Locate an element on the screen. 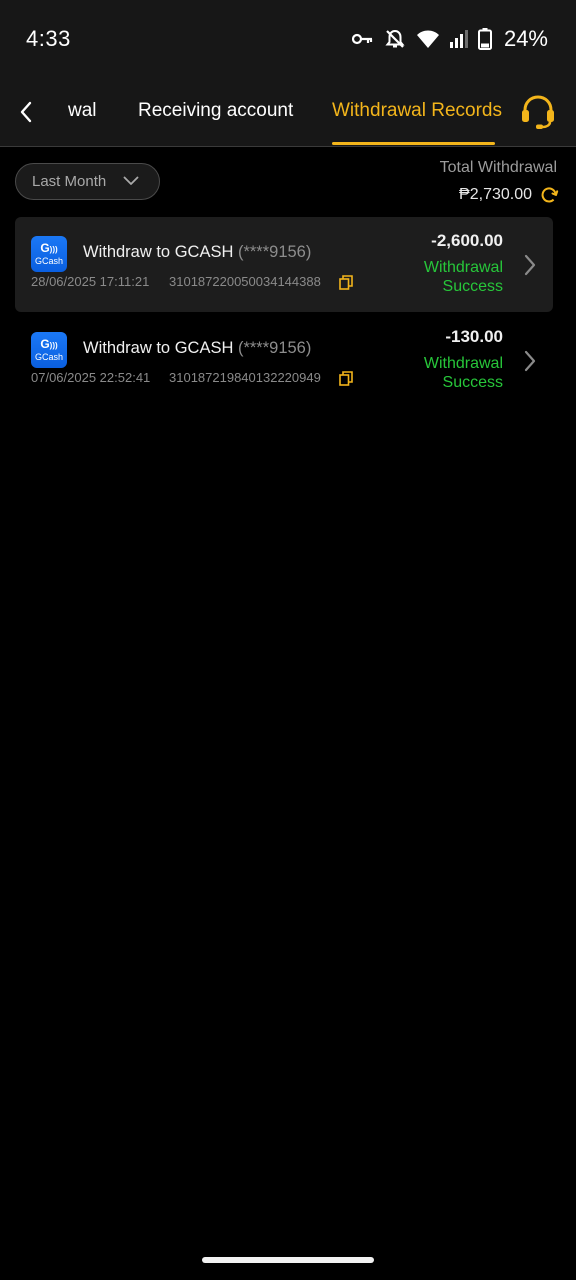 The height and width of the screenshot is (1280, 576). chevron-left-icon is located at coordinates (26, 112).